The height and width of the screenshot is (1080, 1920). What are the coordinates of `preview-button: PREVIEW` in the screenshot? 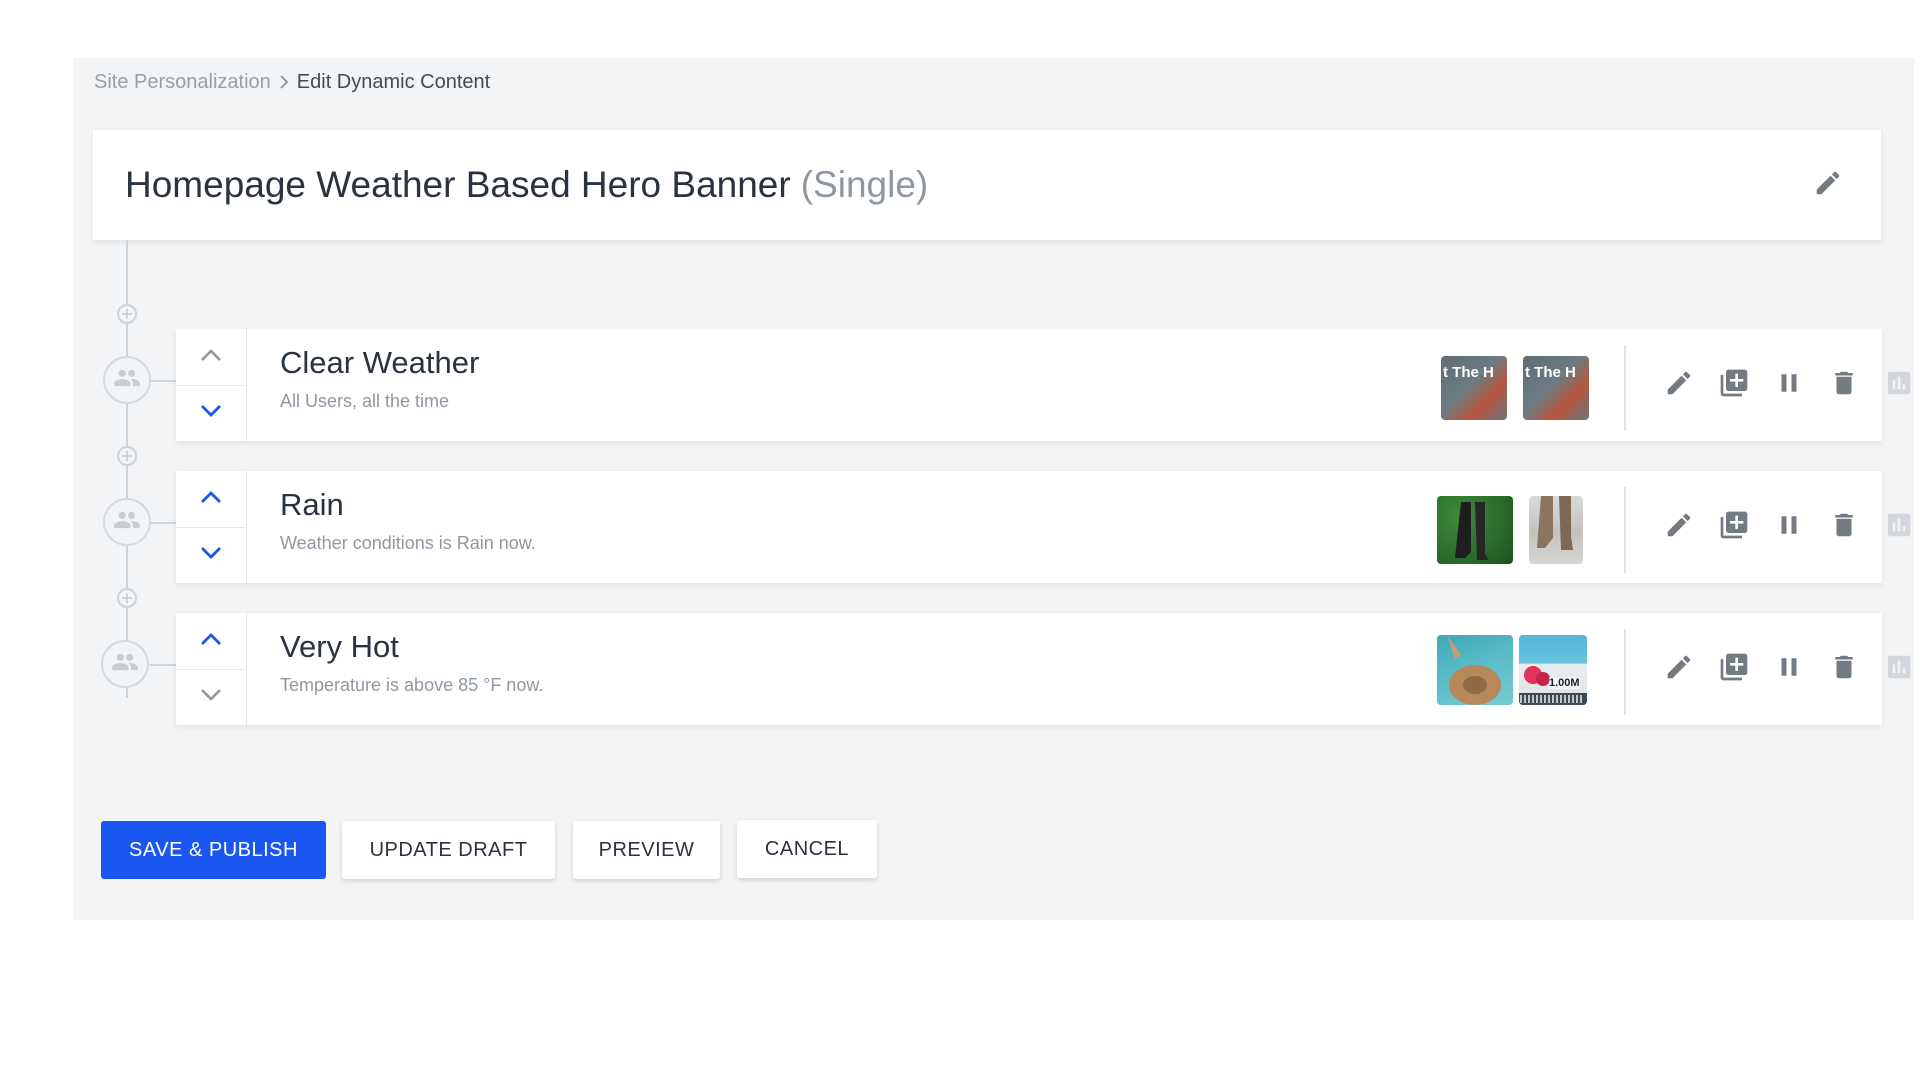 It's located at (646, 850).